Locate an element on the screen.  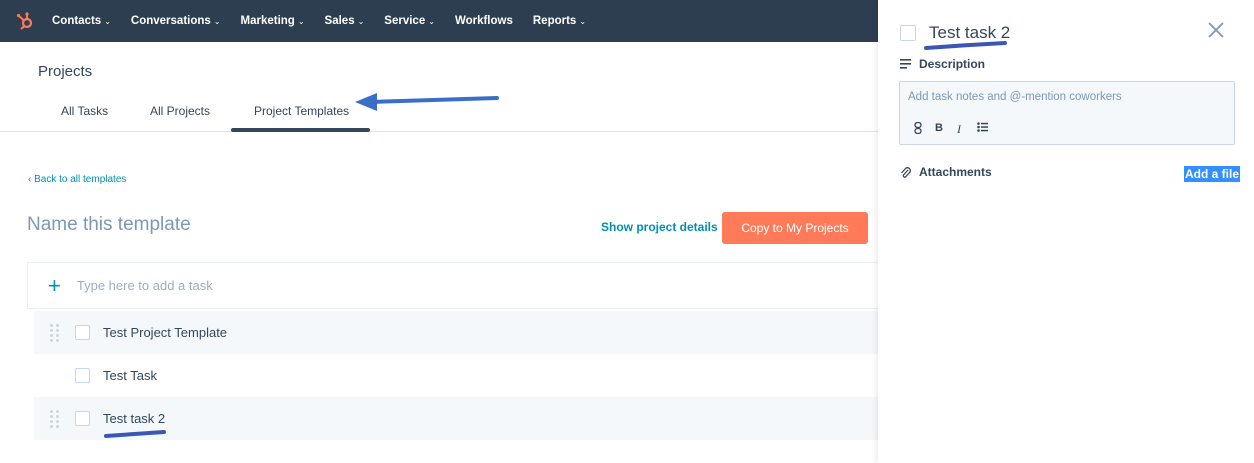
text-lines-icon is located at coordinates (905, 64).